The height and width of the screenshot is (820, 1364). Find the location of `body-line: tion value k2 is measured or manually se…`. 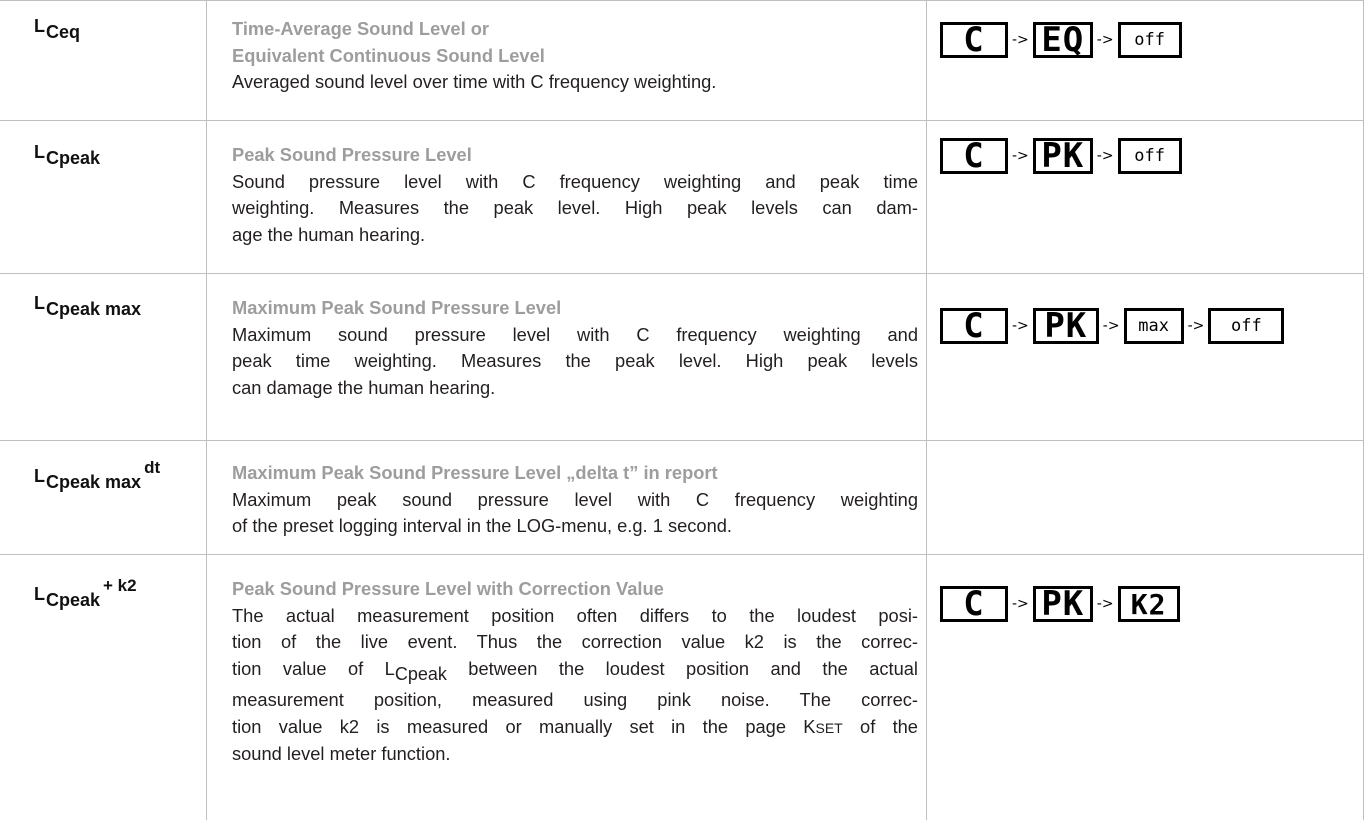

body-line: tion value k2 is measured or manually se… is located at coordinates (575, 726).